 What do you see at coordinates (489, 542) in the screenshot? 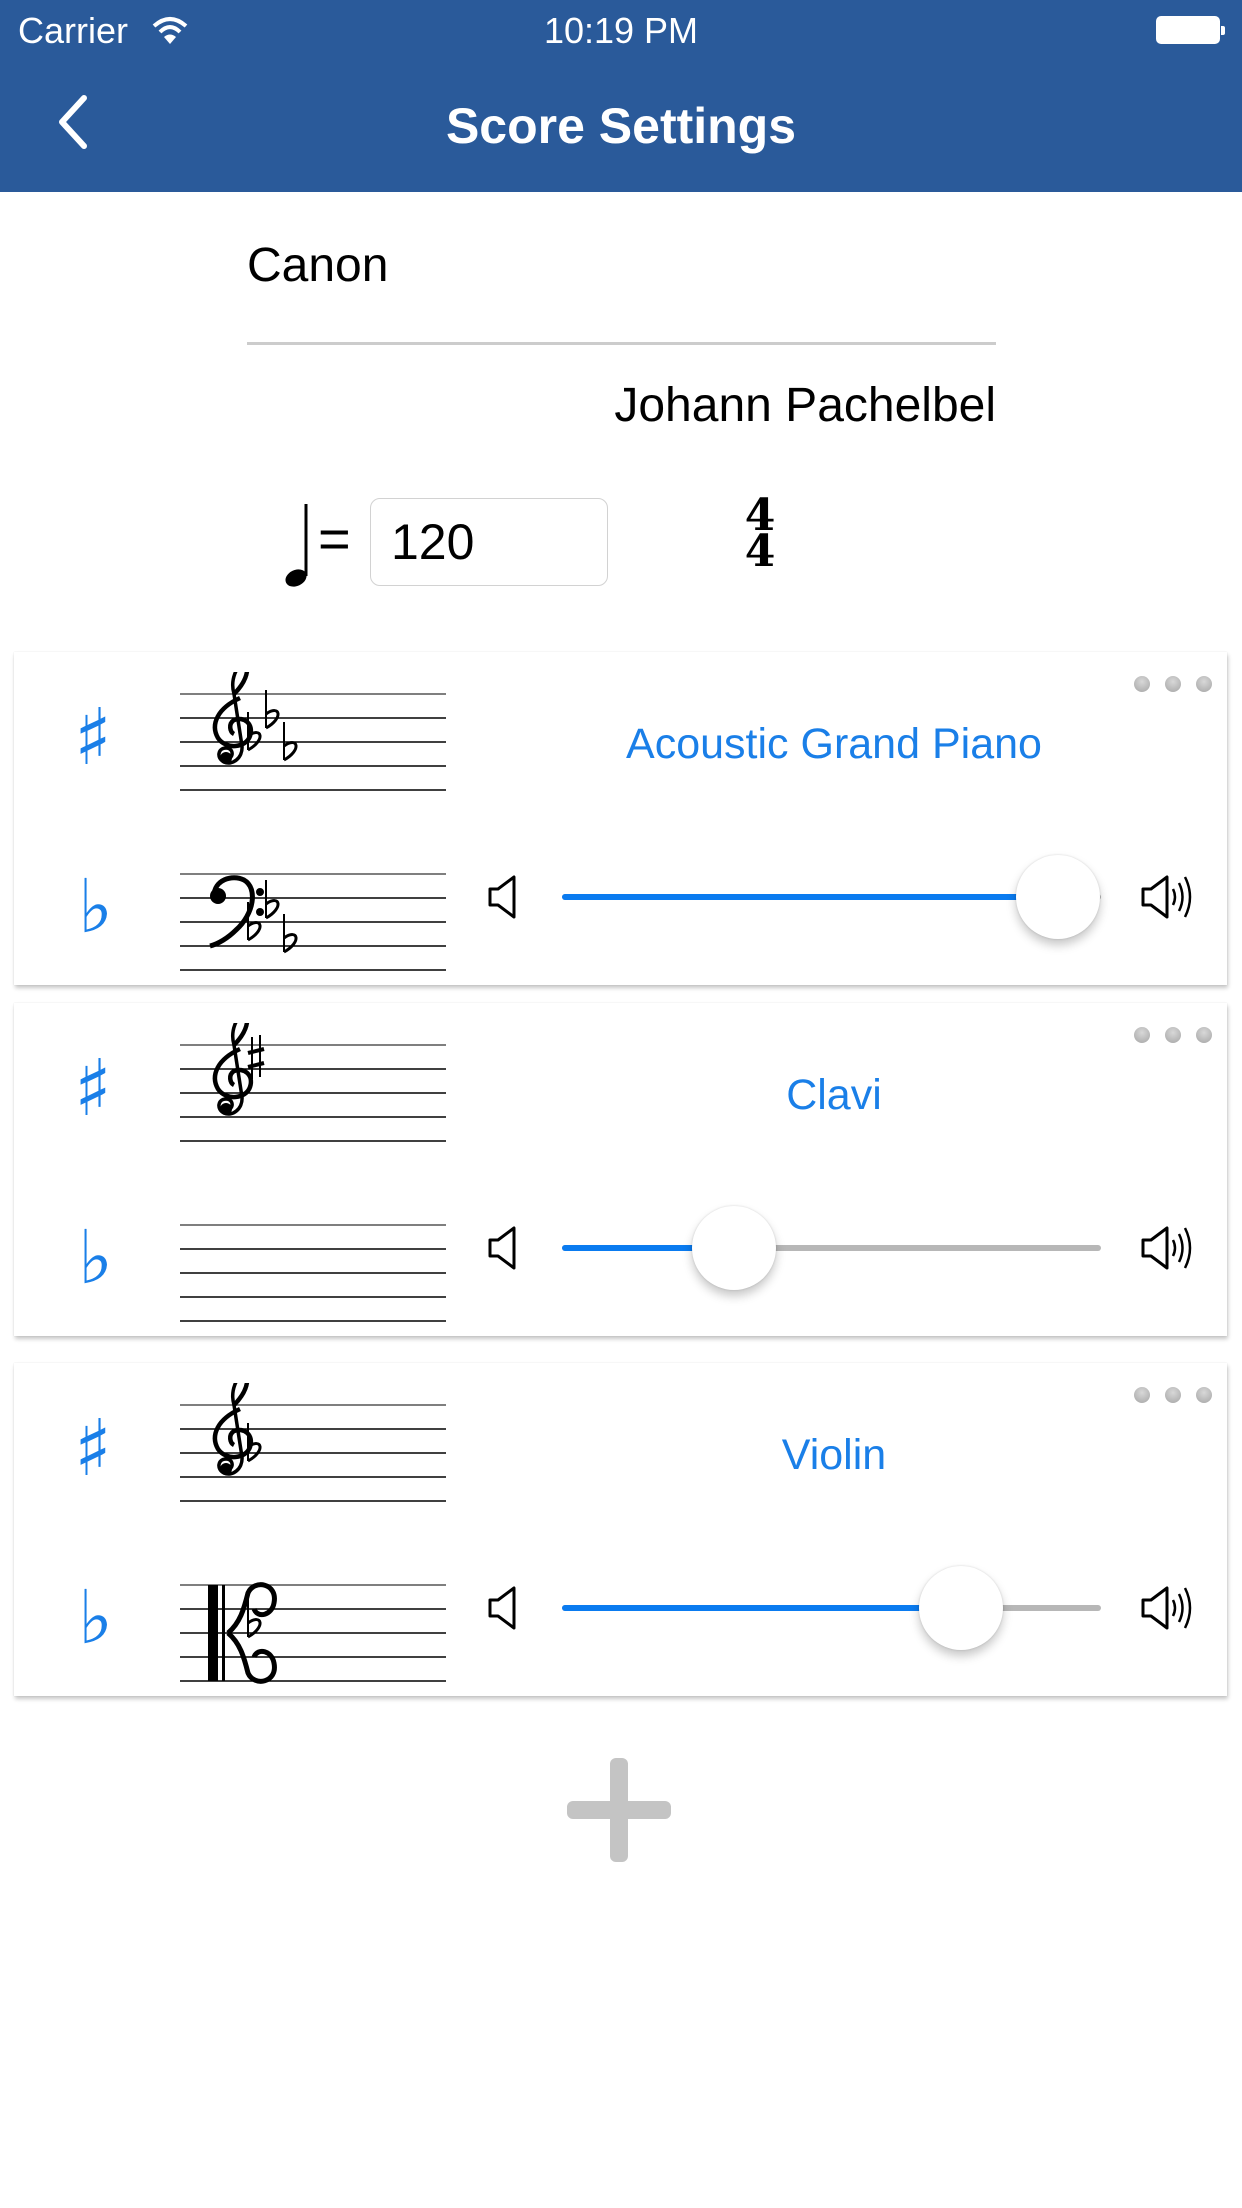
I see `tempo-input` at bounding box center [489, 542].